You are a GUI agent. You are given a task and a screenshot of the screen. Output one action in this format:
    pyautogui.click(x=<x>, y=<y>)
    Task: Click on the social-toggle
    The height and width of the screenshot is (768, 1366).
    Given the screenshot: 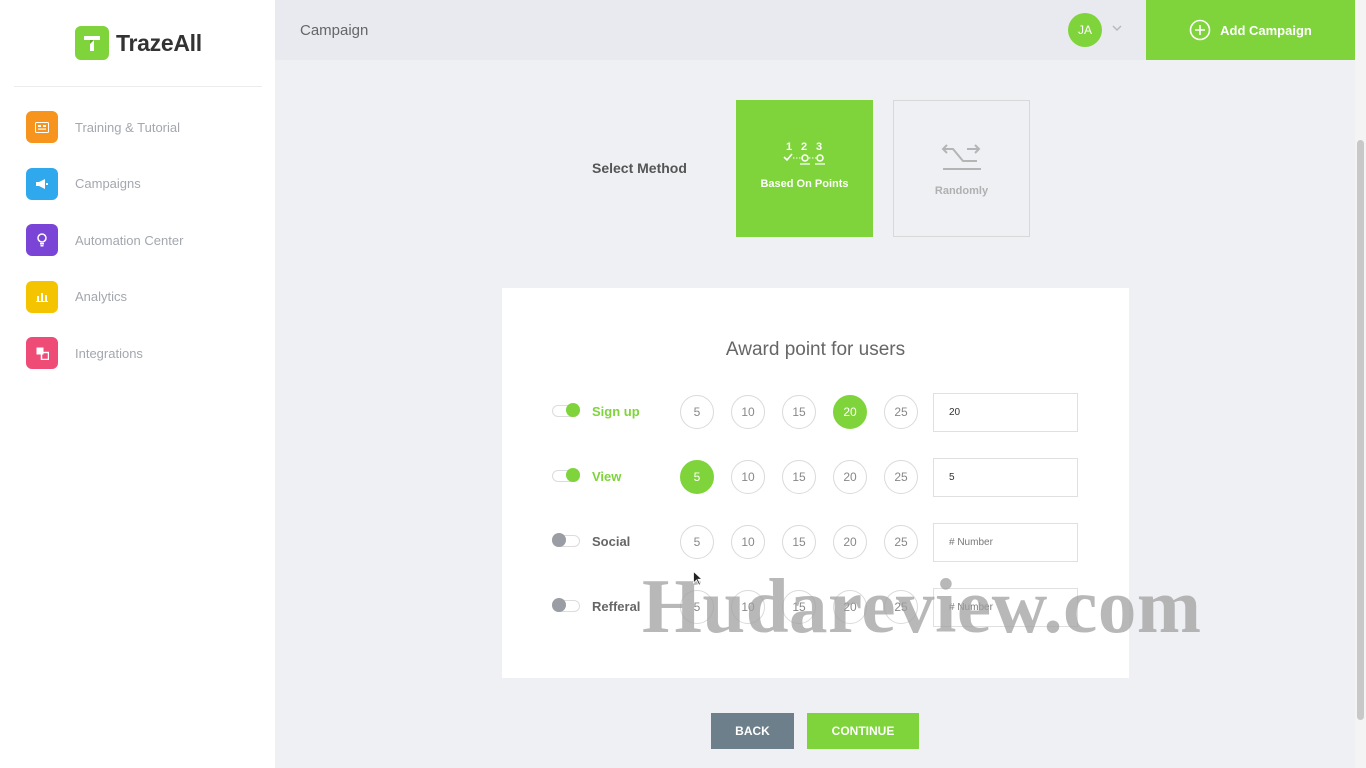 What is the action you would take?
    pyautogui.click(x=566, y=540)
    